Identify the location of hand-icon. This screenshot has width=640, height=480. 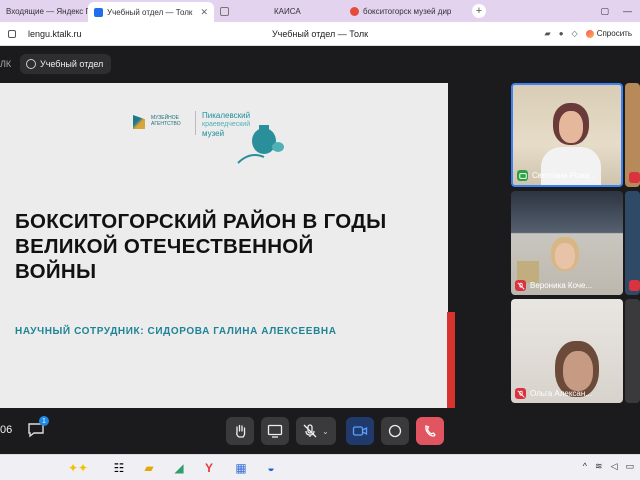
(241, 431).